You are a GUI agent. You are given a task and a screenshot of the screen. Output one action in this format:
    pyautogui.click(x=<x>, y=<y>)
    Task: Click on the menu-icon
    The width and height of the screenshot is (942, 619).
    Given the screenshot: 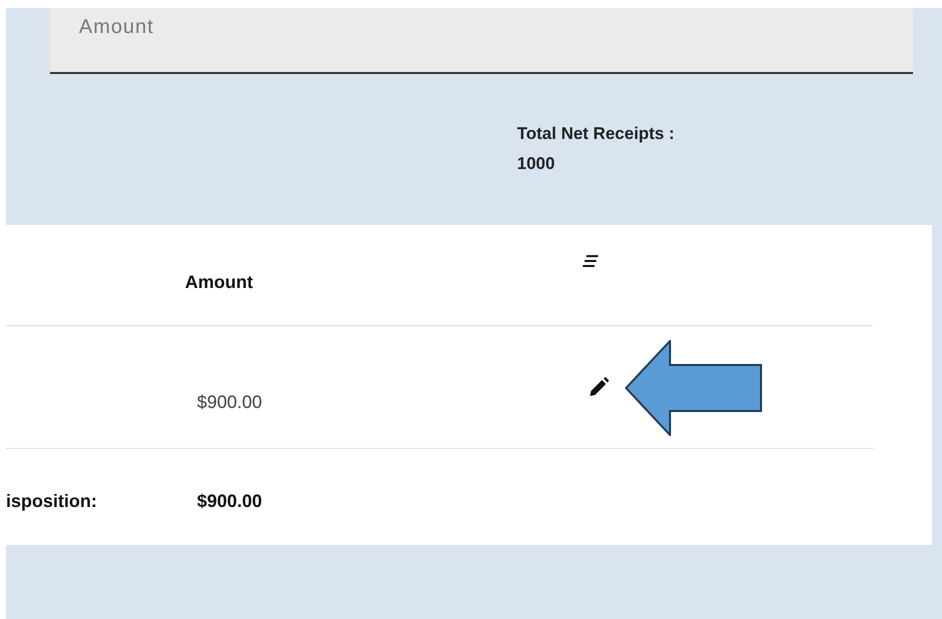 What is the action you would take?
    pyautogui.click(x=590, y=261)
    